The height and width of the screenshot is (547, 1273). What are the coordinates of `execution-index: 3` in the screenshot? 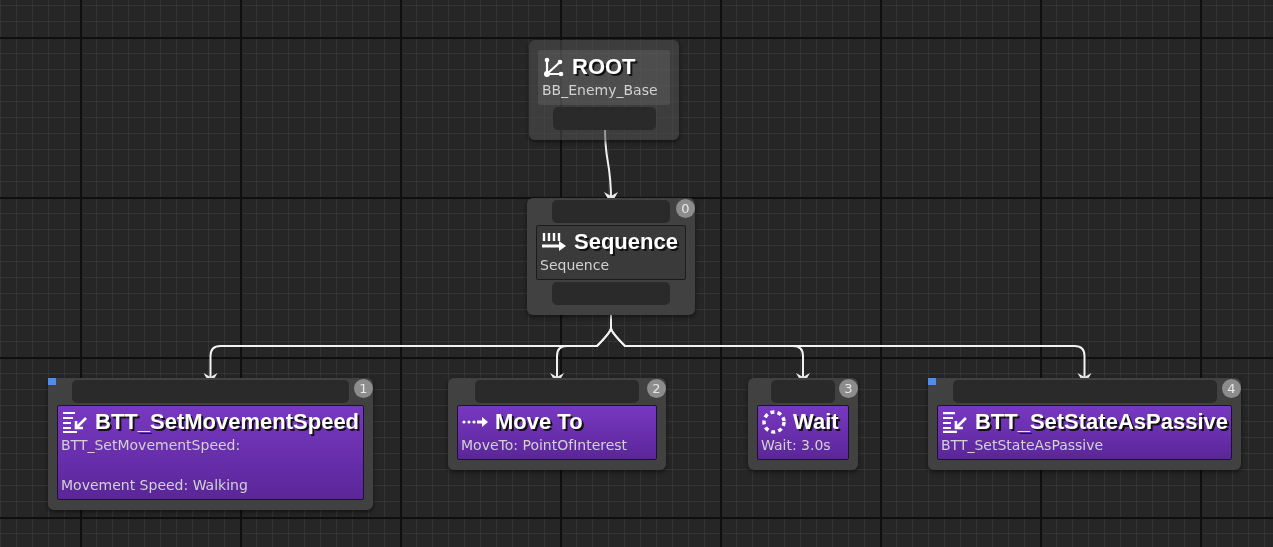 It's located at (848, 388).